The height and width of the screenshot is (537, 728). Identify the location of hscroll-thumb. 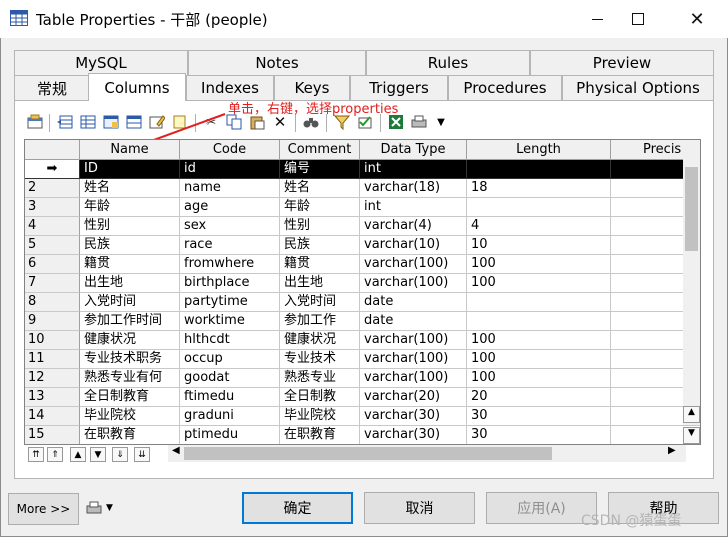
(368, 453).